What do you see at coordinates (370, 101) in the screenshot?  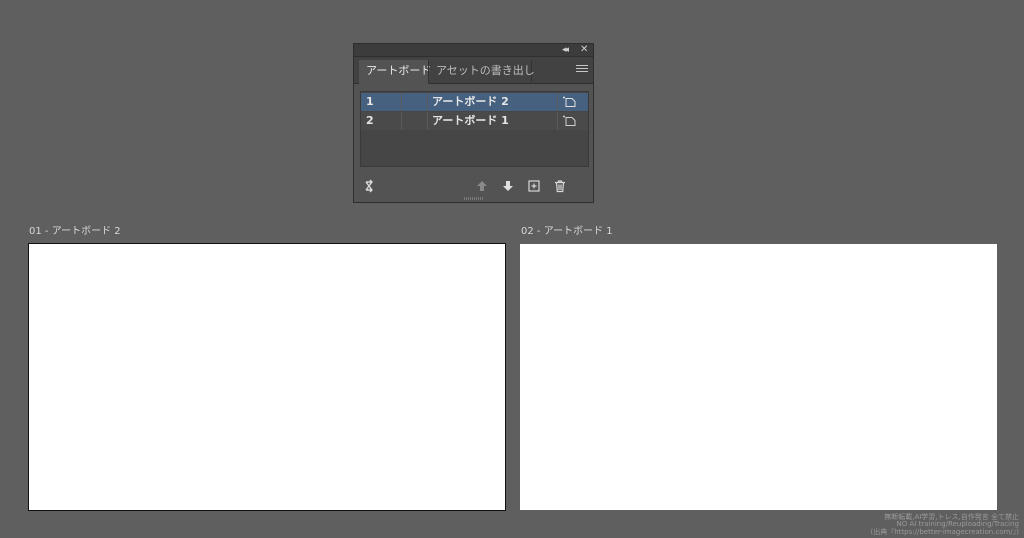 I see `artboard-number: 1` at bounding box center [370, 101].